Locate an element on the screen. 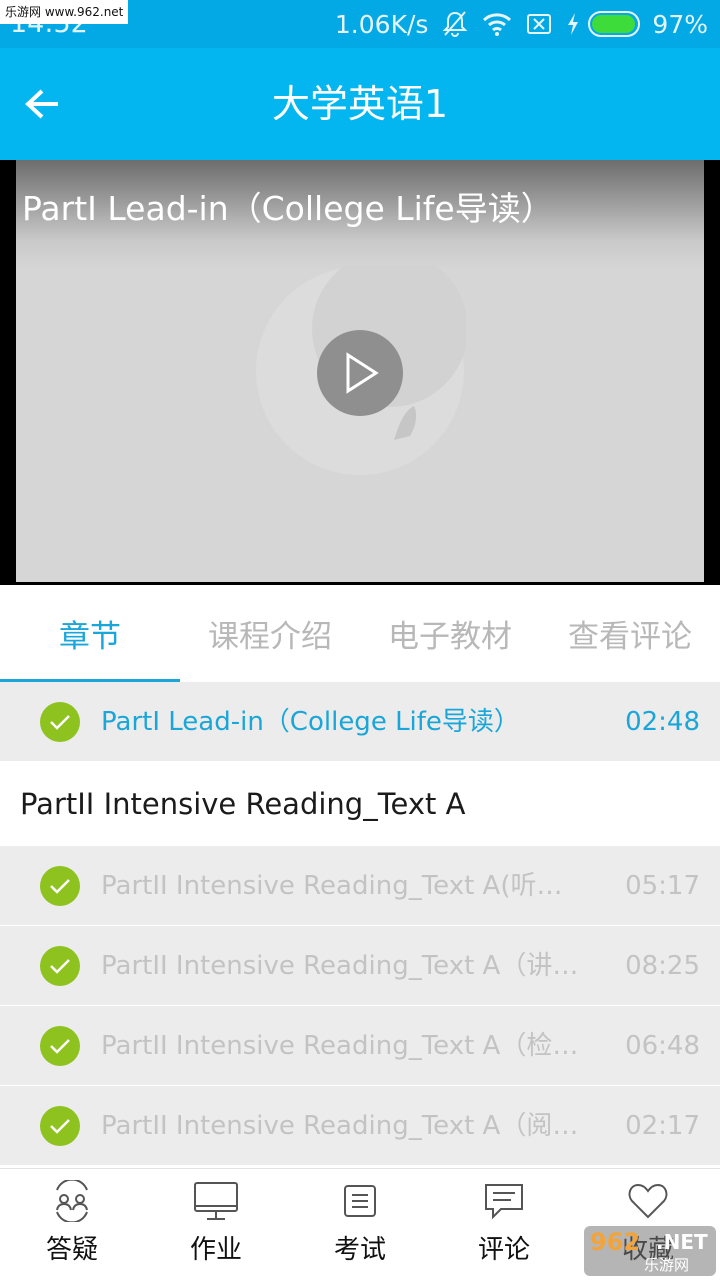 The height and width of the screenshot is (1280, 720). play-button is located at coordinates (360, 373).